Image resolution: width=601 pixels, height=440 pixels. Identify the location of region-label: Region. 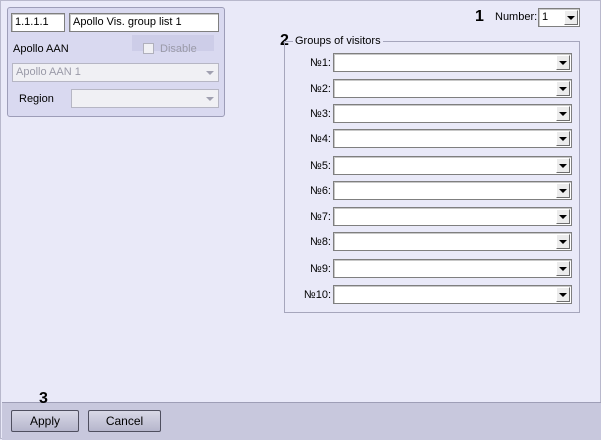
(36, 99).